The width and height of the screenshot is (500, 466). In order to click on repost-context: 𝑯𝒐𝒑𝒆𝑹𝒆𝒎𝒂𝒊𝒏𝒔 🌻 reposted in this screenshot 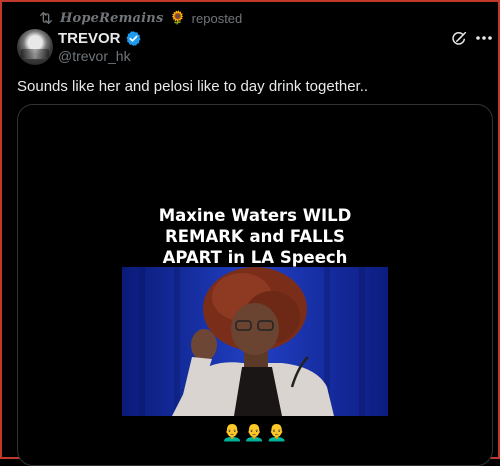, I will do `click(140, 18)`.